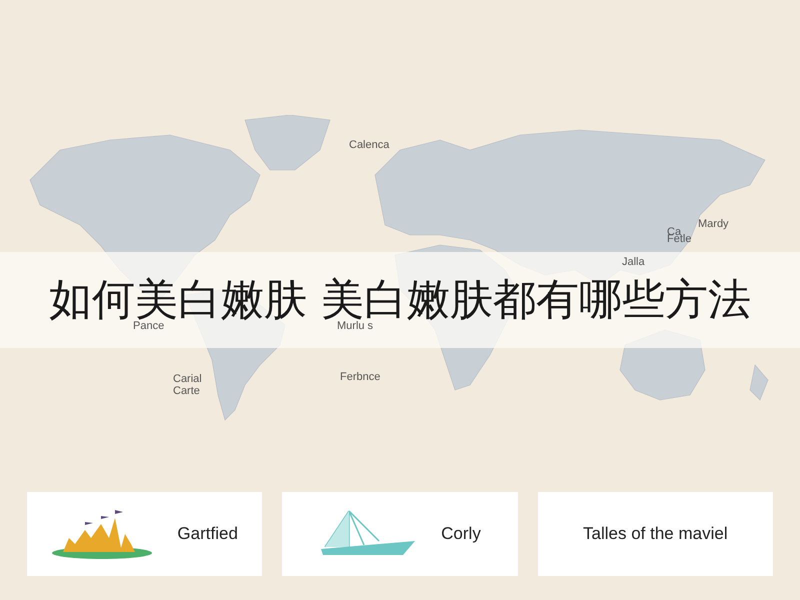 Image resolution: width=800 pixels, height=600 pixels. I want to click on card-label: Gartfied, so click(207, 534).